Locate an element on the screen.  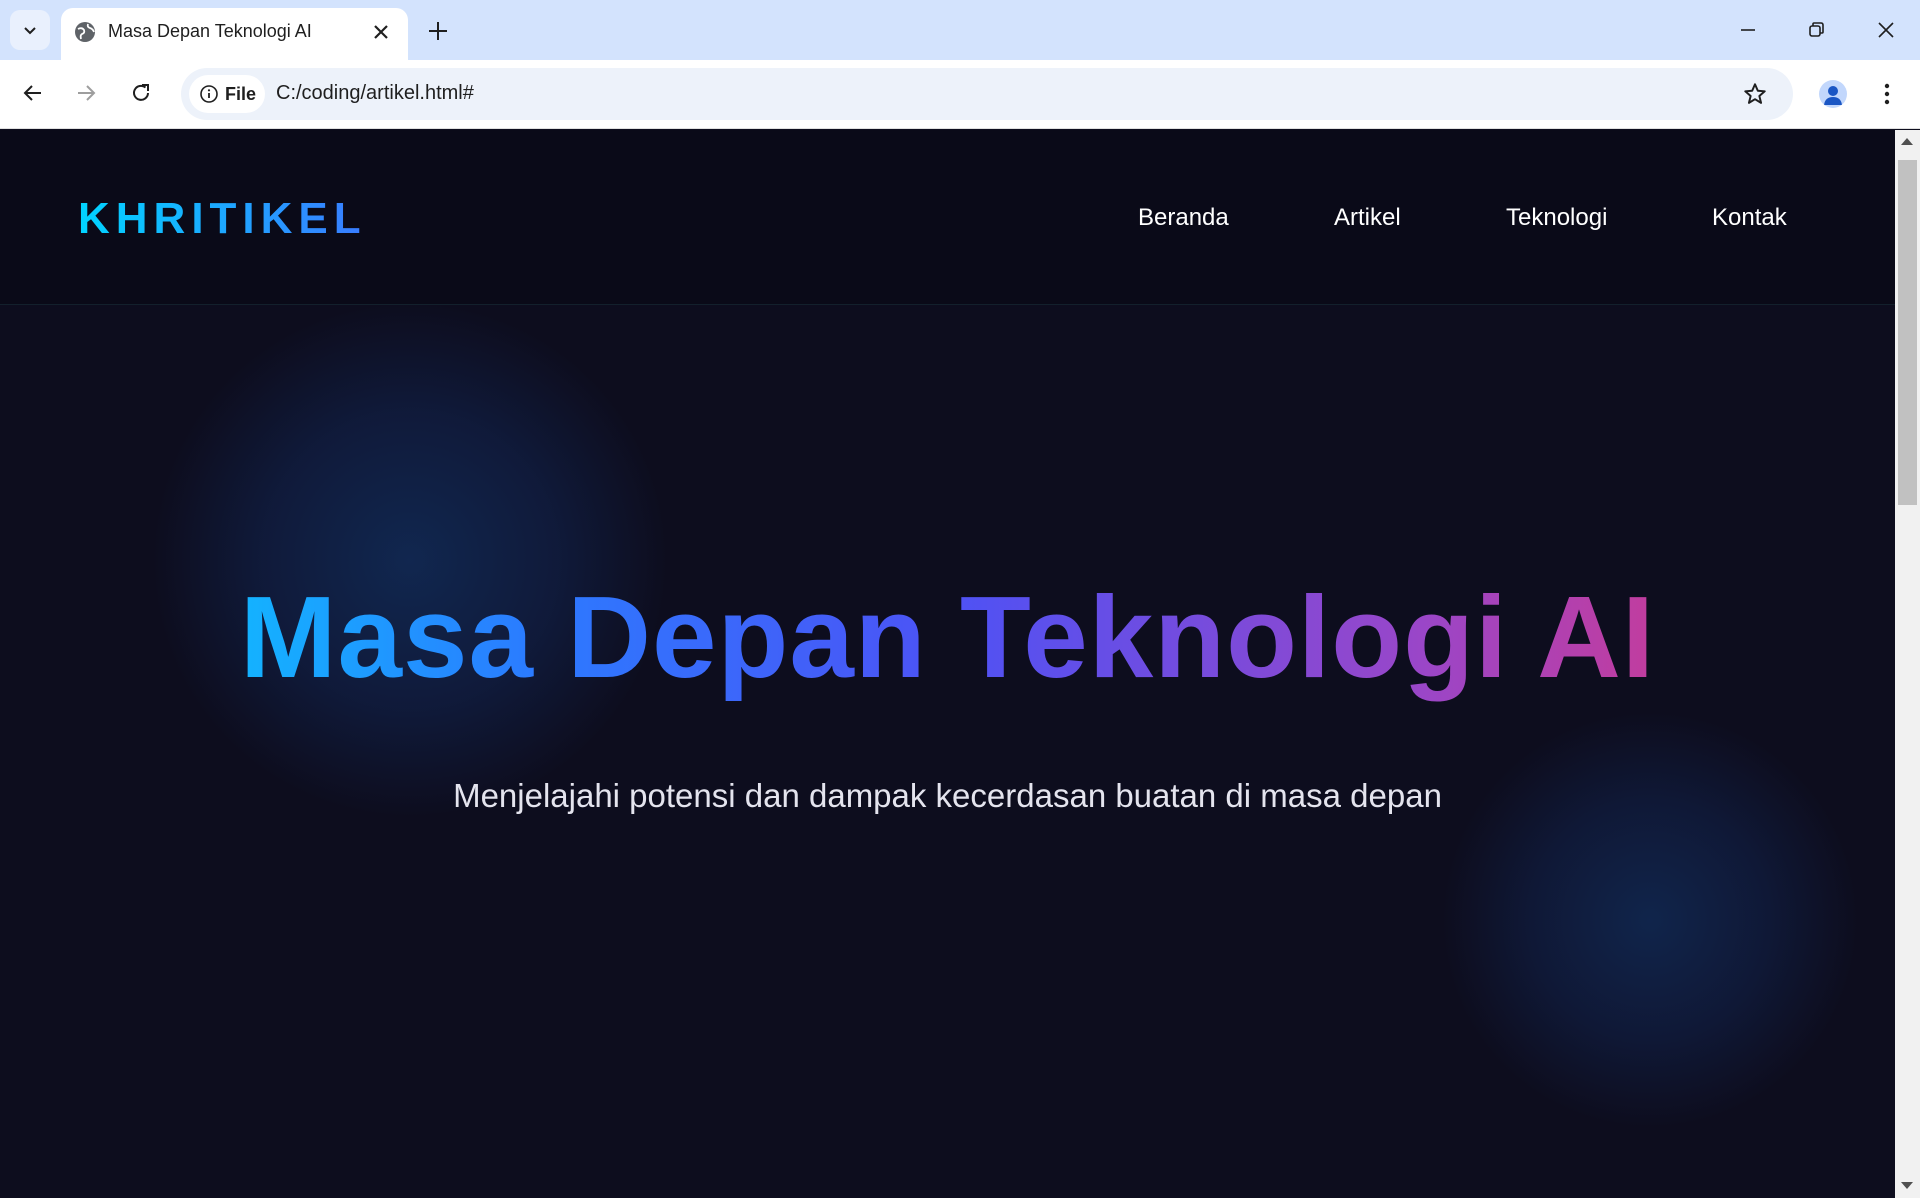
site-info-chip: File is located at coordinates (227, 94).